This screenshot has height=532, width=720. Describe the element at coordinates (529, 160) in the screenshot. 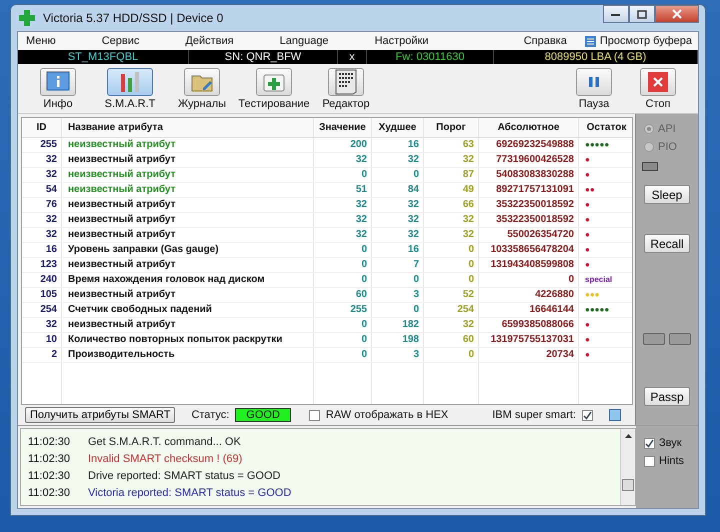

I see `table-cell: 77319600426528` at that location.